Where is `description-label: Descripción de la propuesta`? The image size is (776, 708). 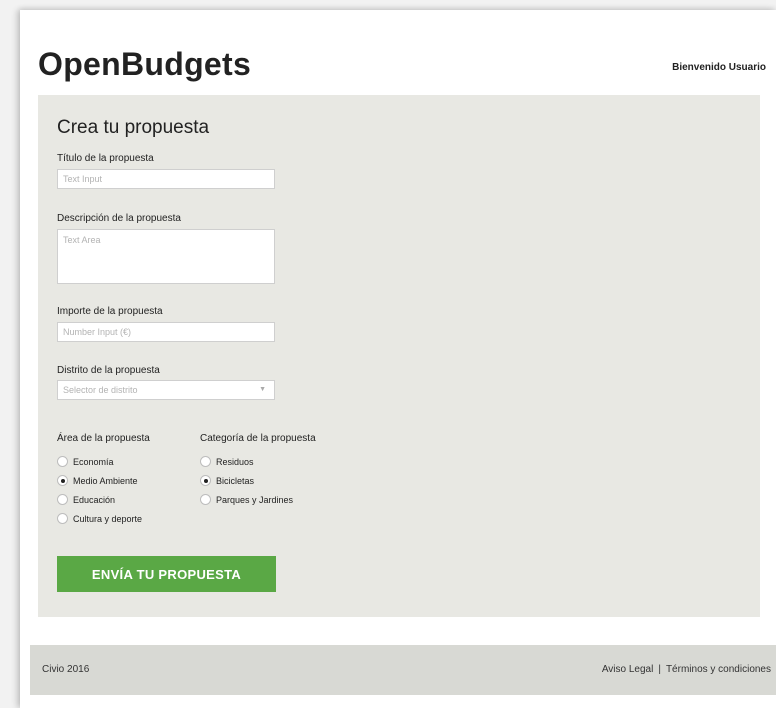 description-label: Descripción de la propuesta is located at coordinates (119, 218).